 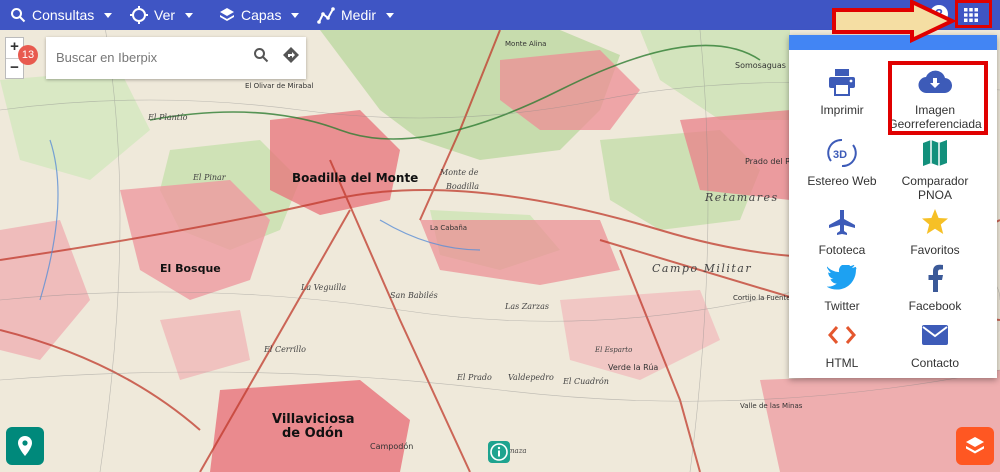 I want to click on map-label-el-olivar: El Olivar de Mirabal, so click(x=279, y=86).